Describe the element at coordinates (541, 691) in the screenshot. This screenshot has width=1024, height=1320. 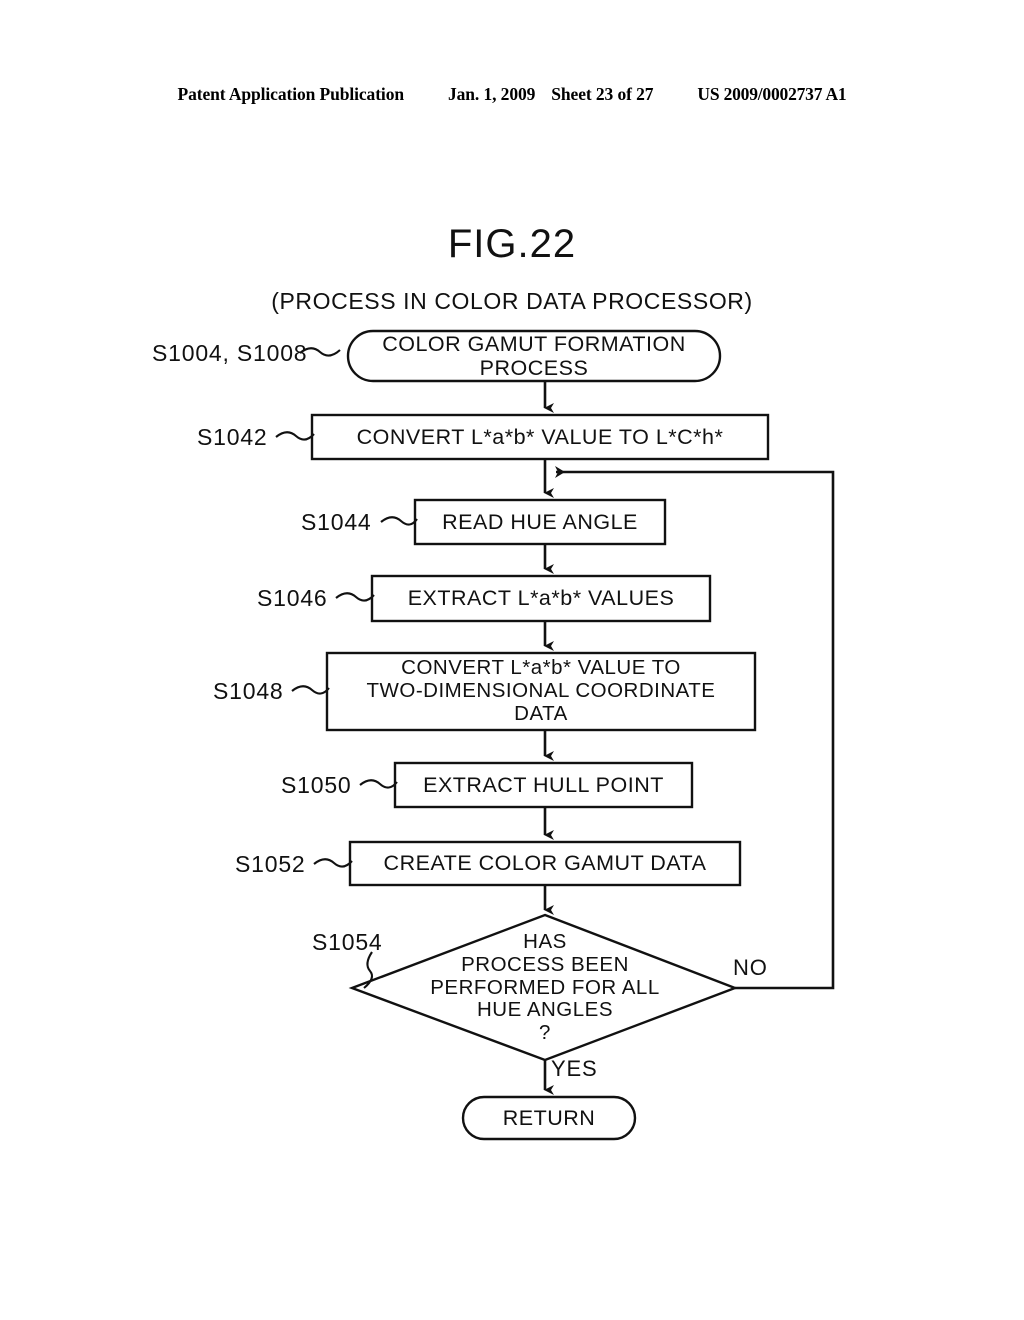
I see `node-s1048-shape` at that location.